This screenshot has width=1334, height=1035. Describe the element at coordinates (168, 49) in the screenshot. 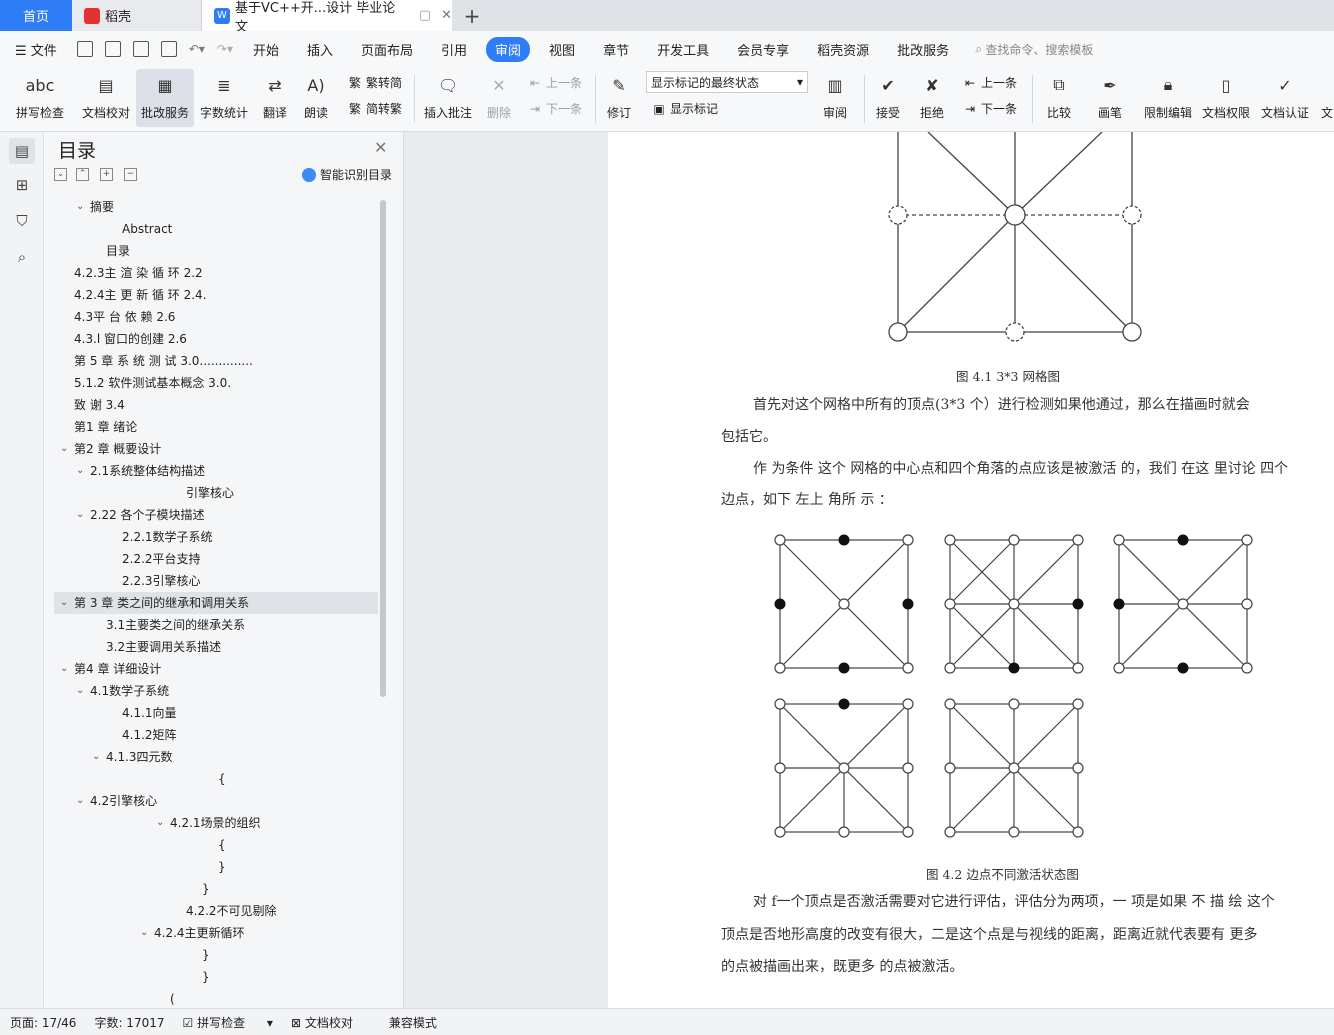

I see `print-preview-icon` at that location.